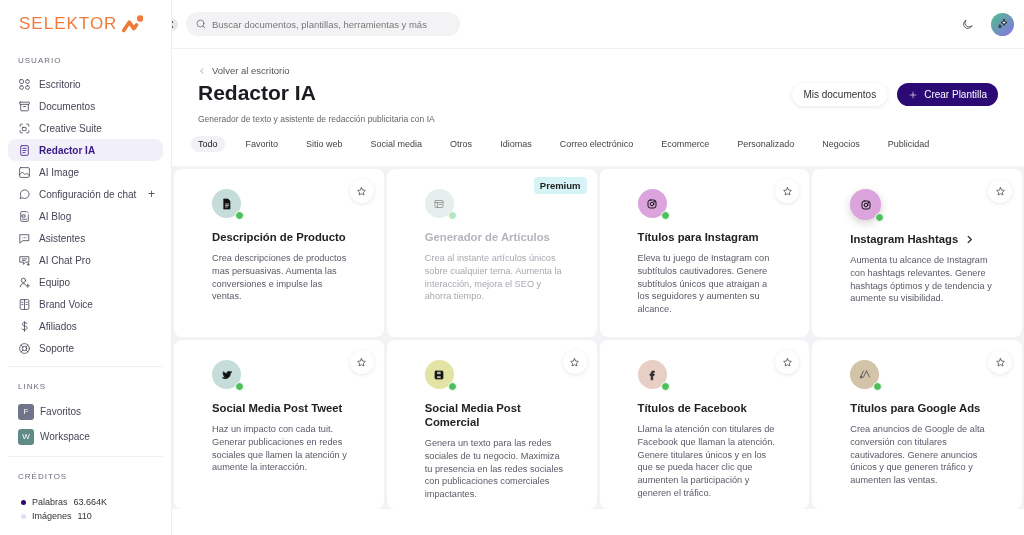  I want to click on card-description: Crea descripciones de productos mas persuasivas. Aumenta las conversiones e impulse las ventas., so click(280, 278).